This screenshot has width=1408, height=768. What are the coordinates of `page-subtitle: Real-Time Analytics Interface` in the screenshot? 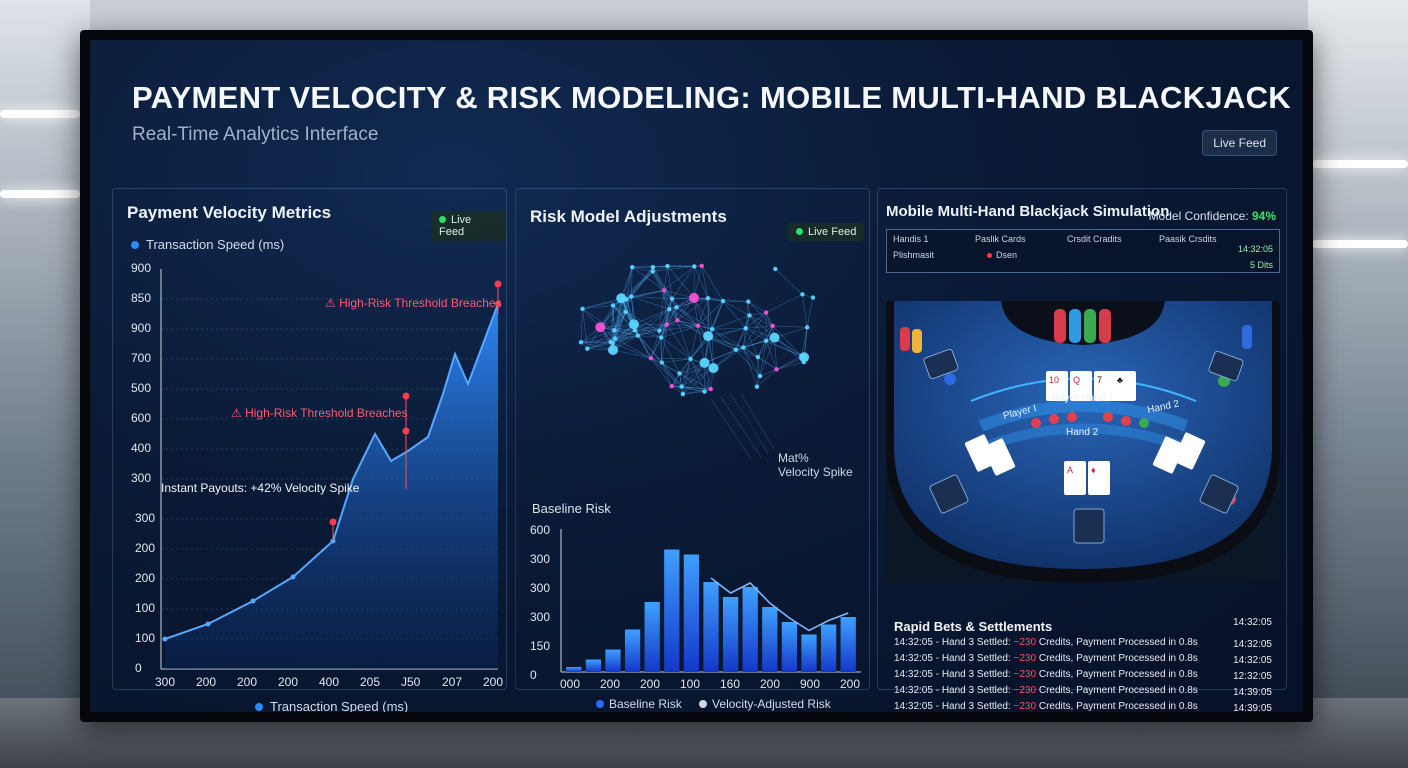 It's located at (255, 134).